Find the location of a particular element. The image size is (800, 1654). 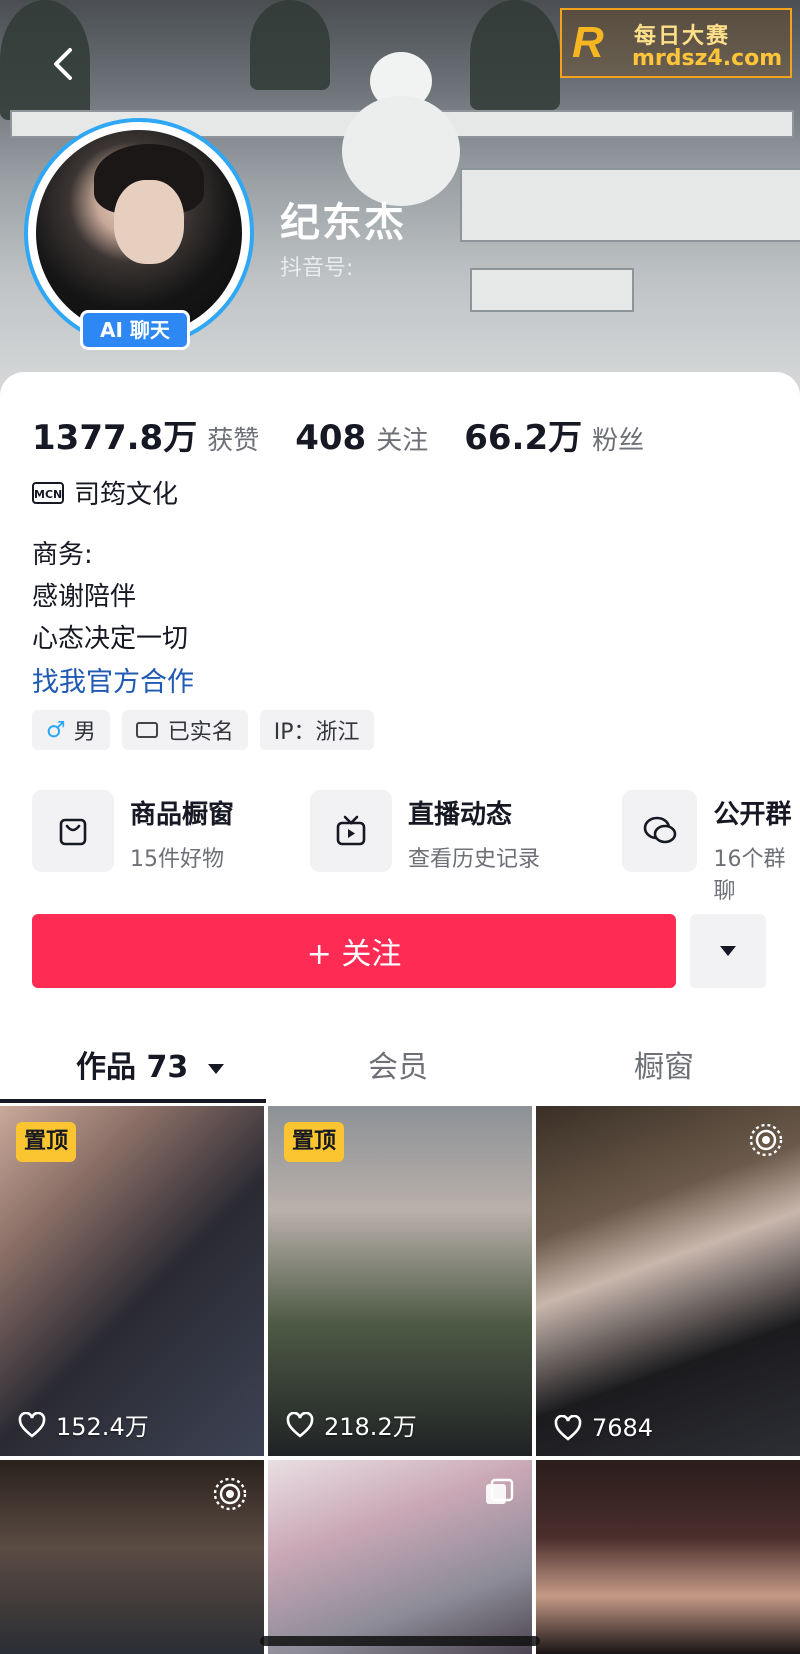

like-count: 7684 is located at coordinates (603, 1428).